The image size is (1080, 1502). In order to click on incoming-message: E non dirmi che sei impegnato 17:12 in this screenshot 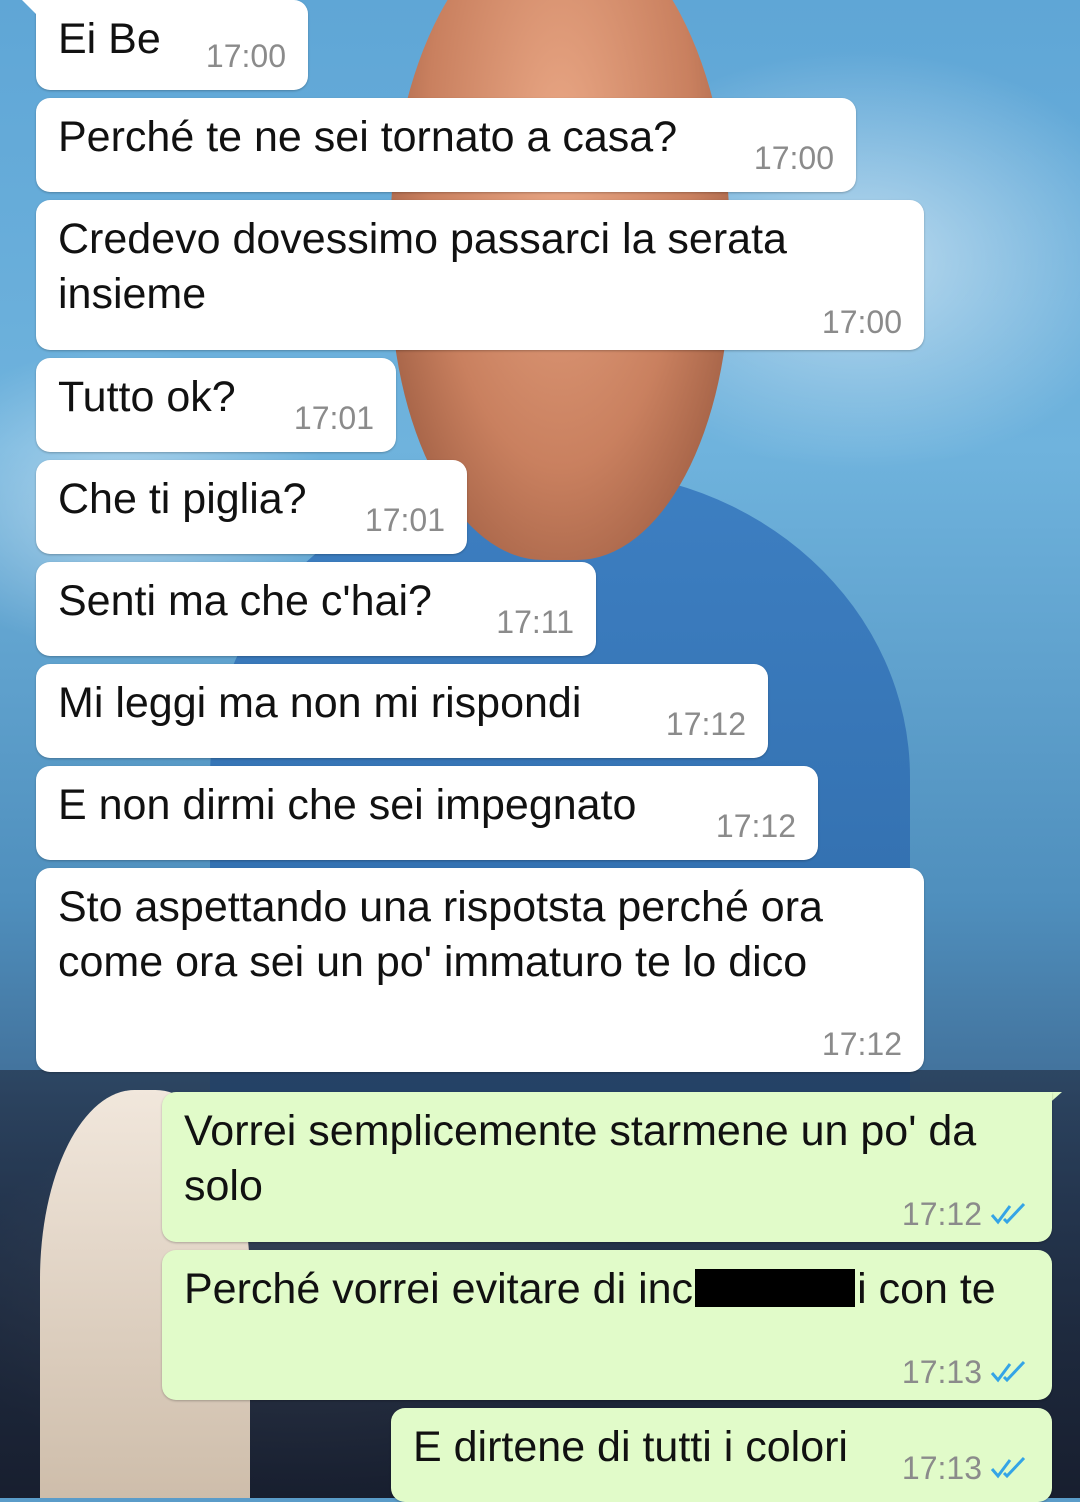, I will do `click(427, 813)`.